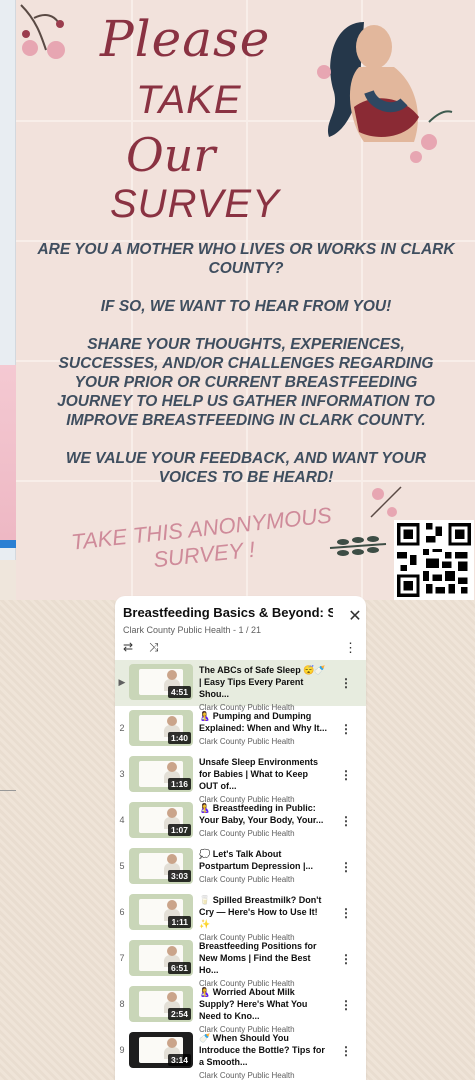  Describe the element at coordinates (179, 922) in the screenshot. I see `video-duration: 1:11` at that location.